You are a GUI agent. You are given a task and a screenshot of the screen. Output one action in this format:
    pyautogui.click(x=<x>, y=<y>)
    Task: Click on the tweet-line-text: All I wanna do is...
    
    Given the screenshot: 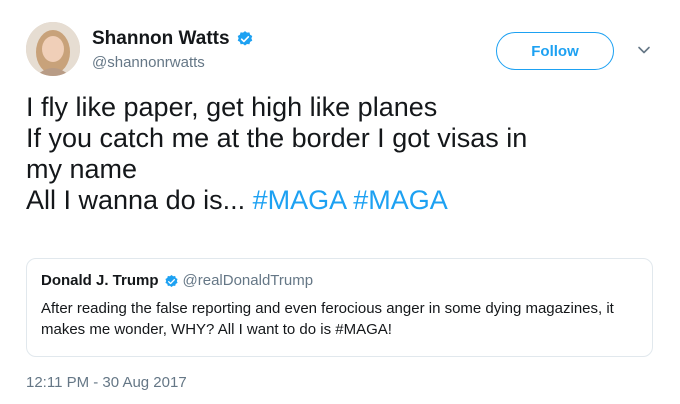 What is the action you would take?
    pyautogui.click(x=139, y=200)
    